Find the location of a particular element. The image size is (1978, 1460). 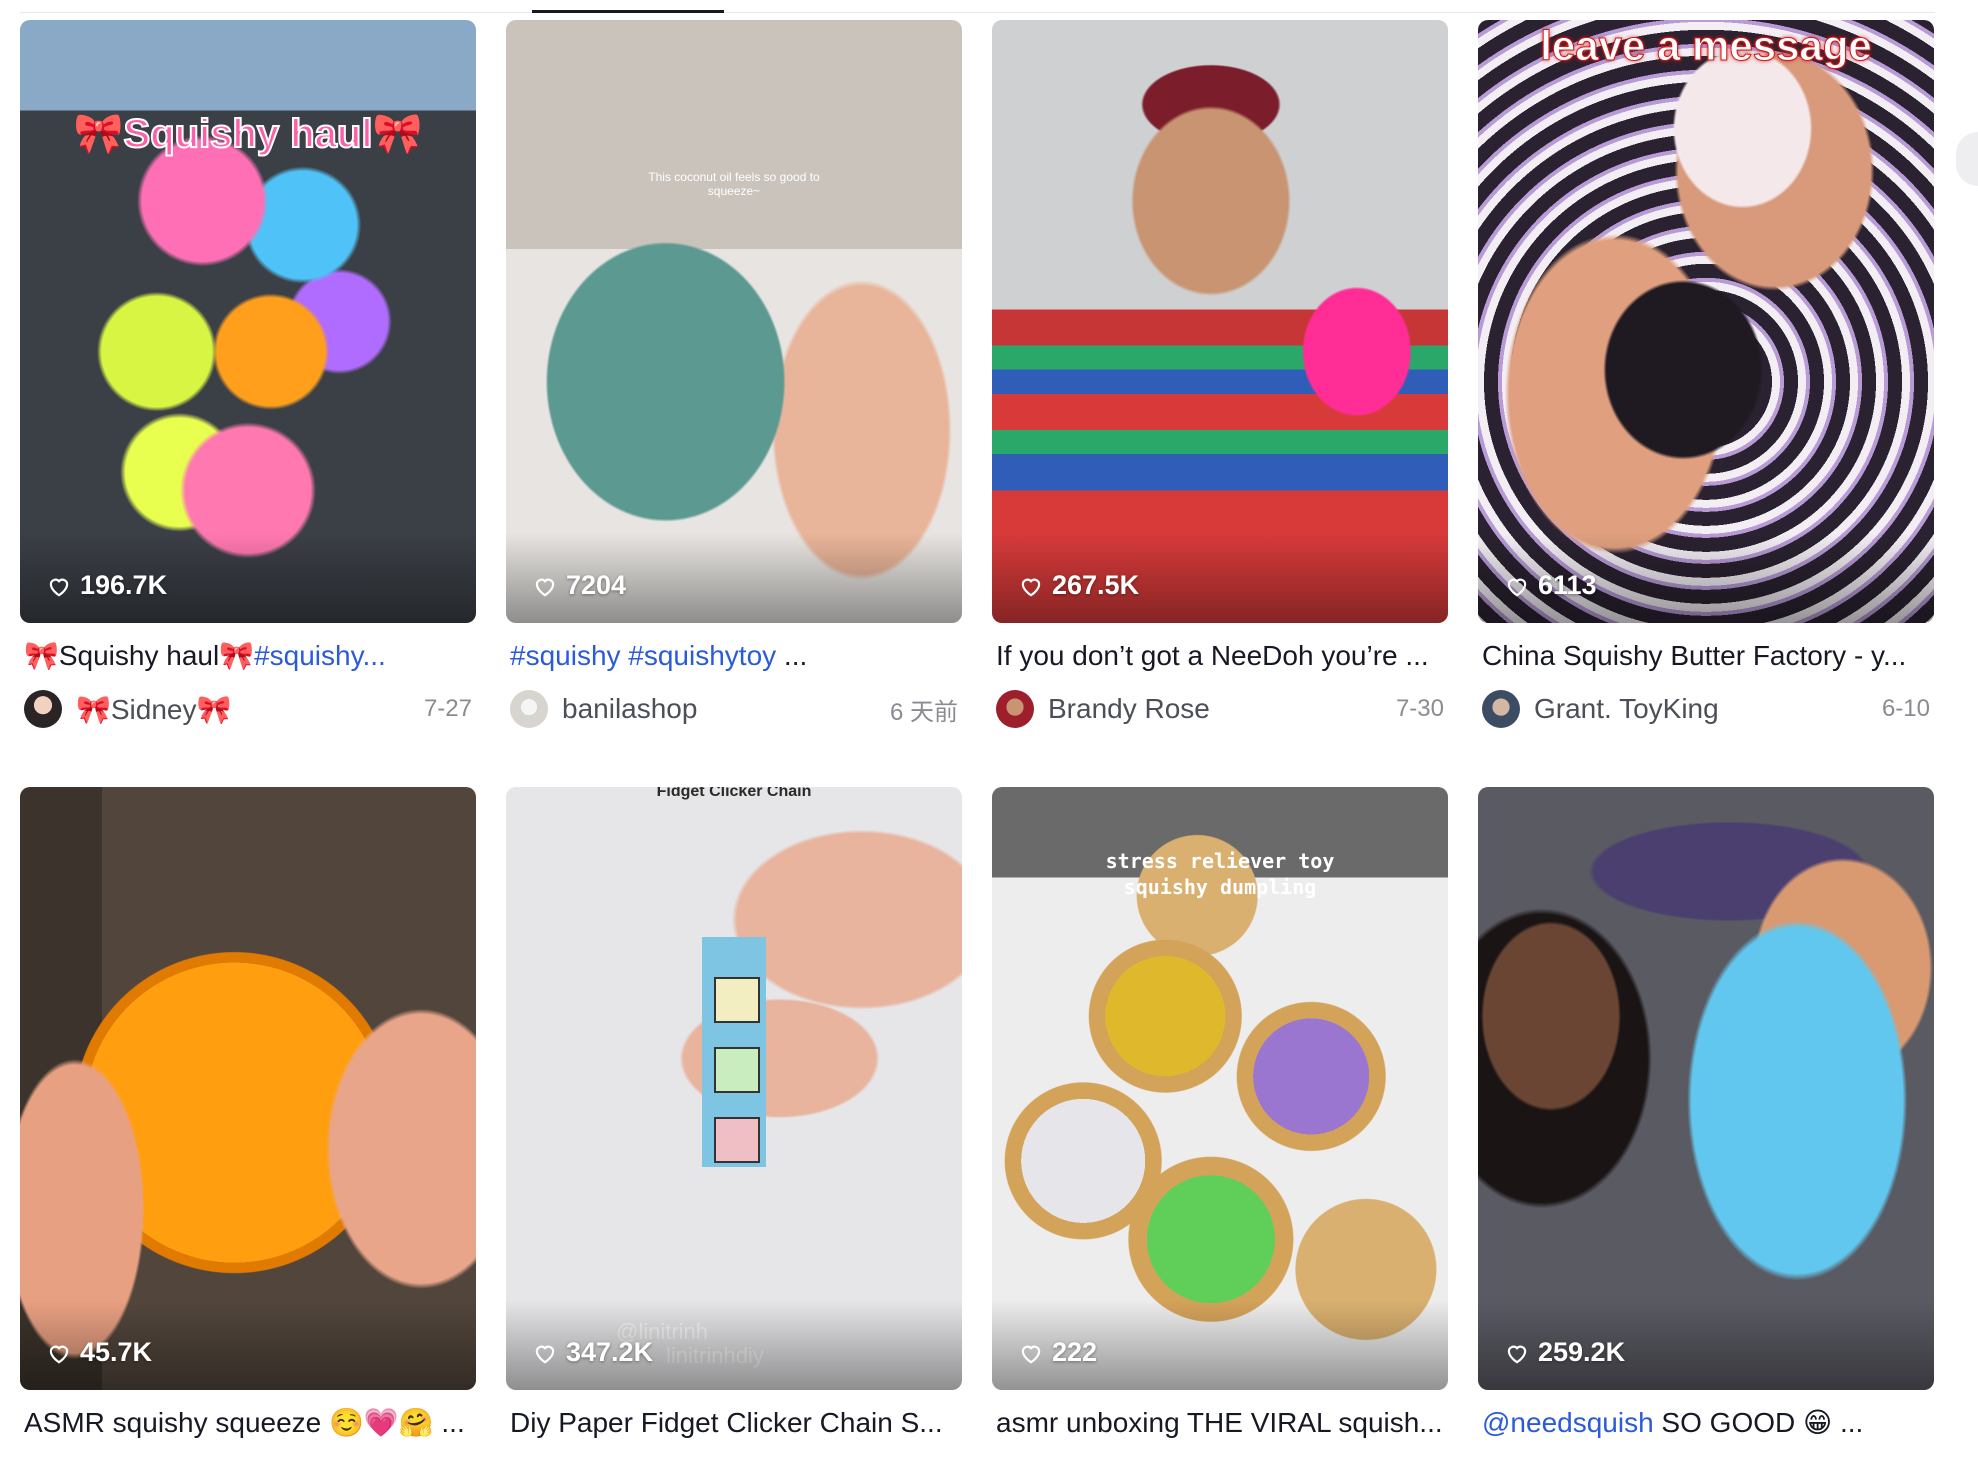

like-count-value: 347.2K is located at coordinates (610, 1352).